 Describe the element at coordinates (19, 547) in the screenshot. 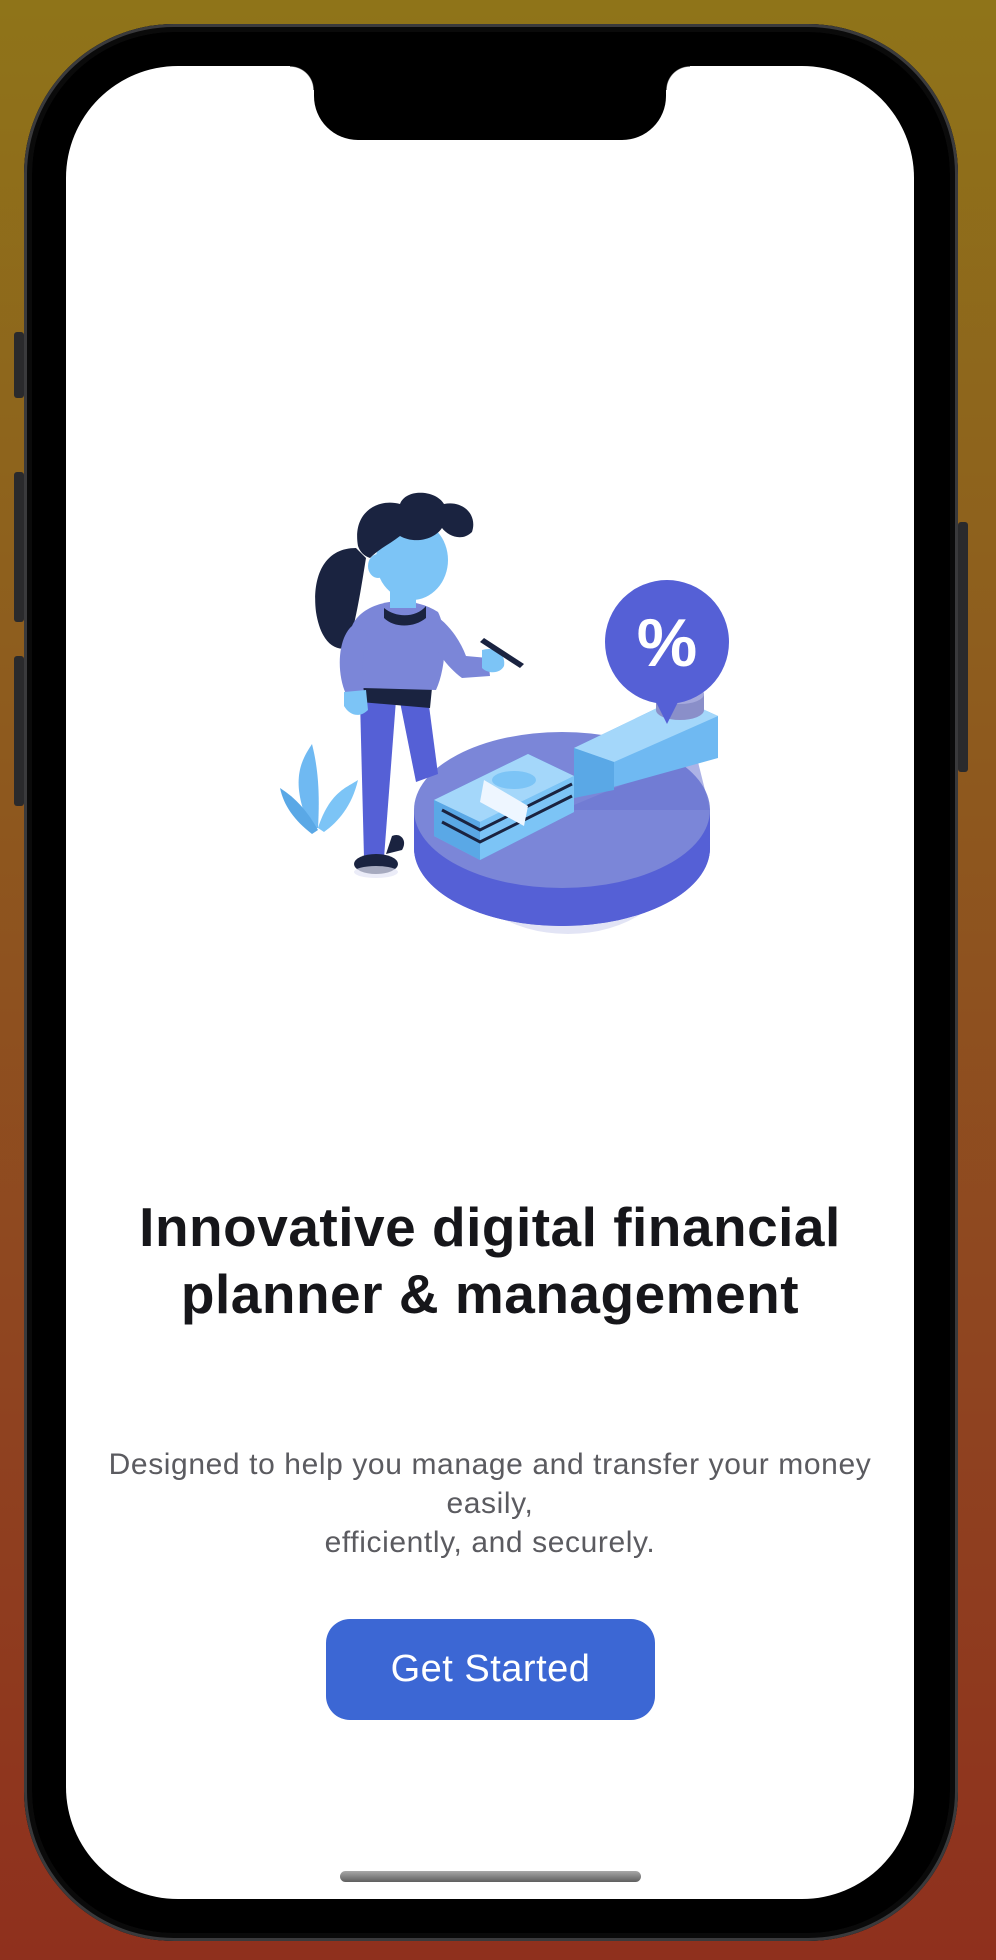

I see `volume-up-button` at that location.